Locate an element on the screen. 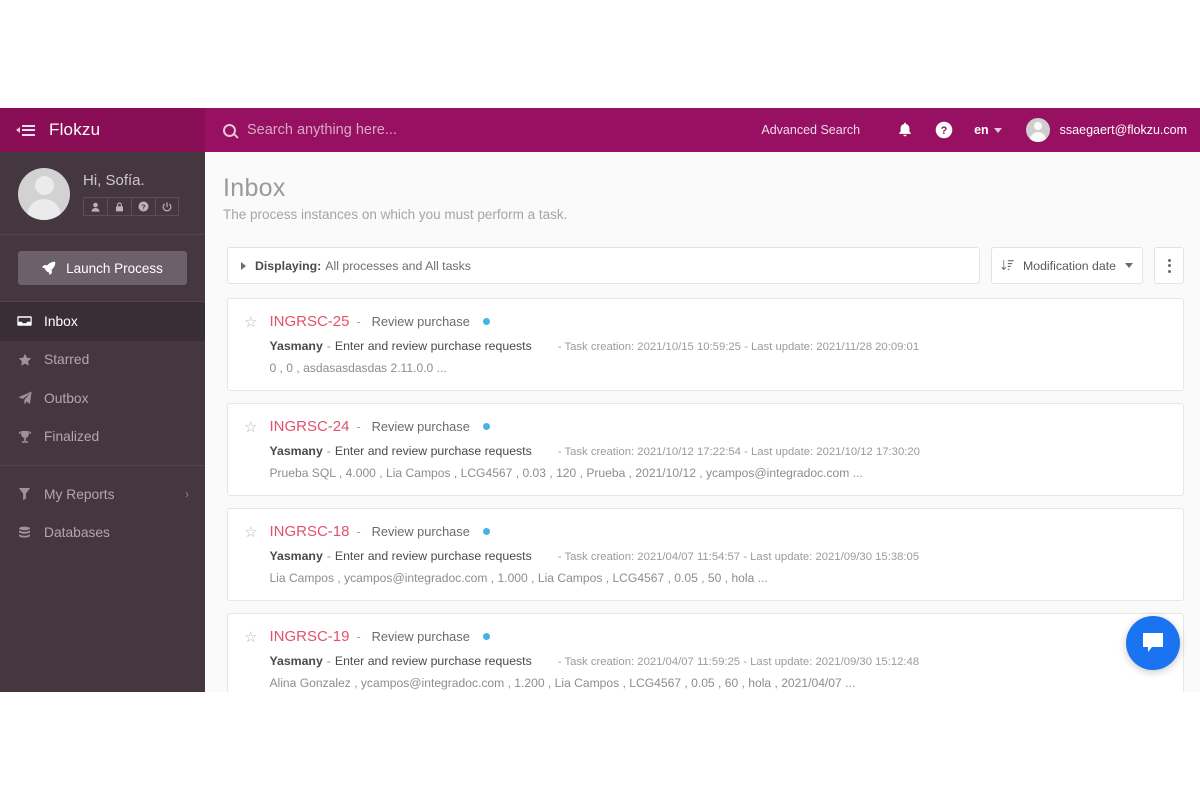  sort-label: Modification date is located at coordinates (1069, 265).